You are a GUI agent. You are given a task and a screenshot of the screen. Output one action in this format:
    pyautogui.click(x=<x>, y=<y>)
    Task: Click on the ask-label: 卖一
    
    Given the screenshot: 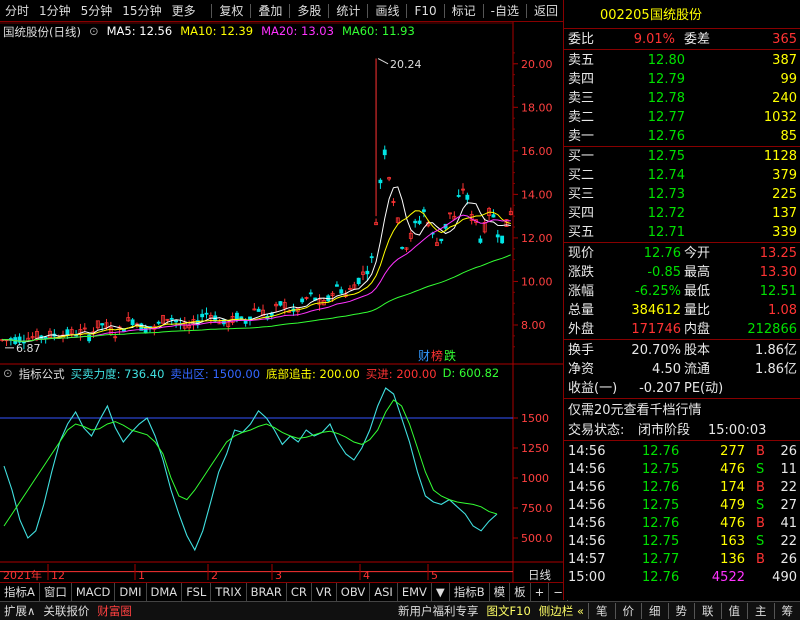 What is the action you would take?
    pyautogui.click(x=581, y=136)
    